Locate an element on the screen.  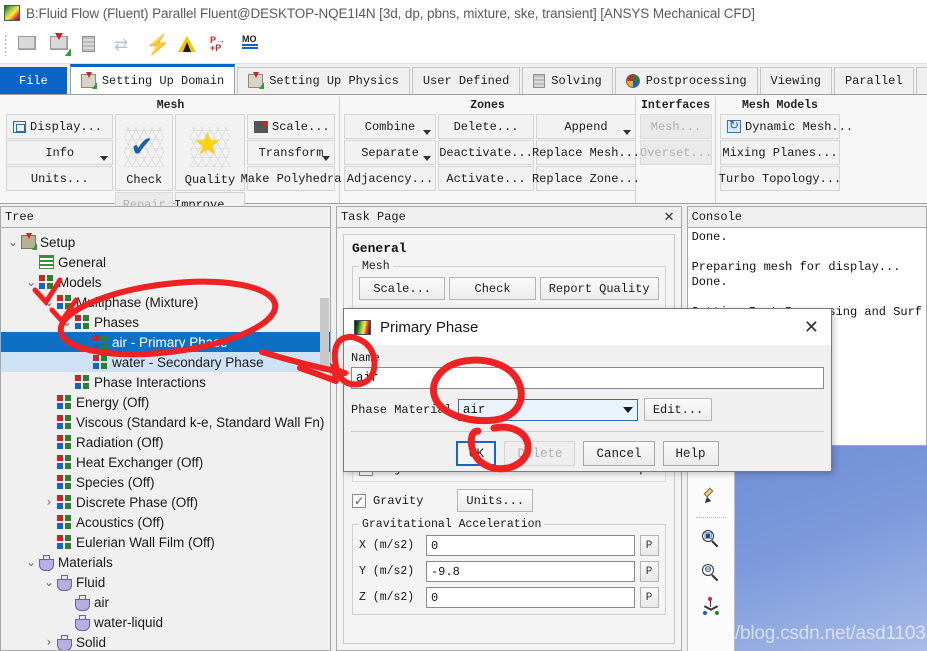
mesh-info-button: Info is located at coordinates (60, 152).